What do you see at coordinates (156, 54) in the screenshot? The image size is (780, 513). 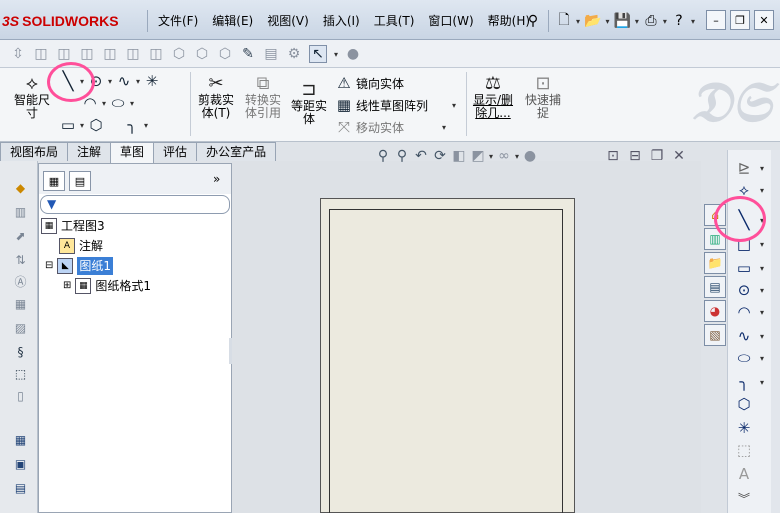 I see `bottom-view-icon: ◫` at bounding box center [156, 54].